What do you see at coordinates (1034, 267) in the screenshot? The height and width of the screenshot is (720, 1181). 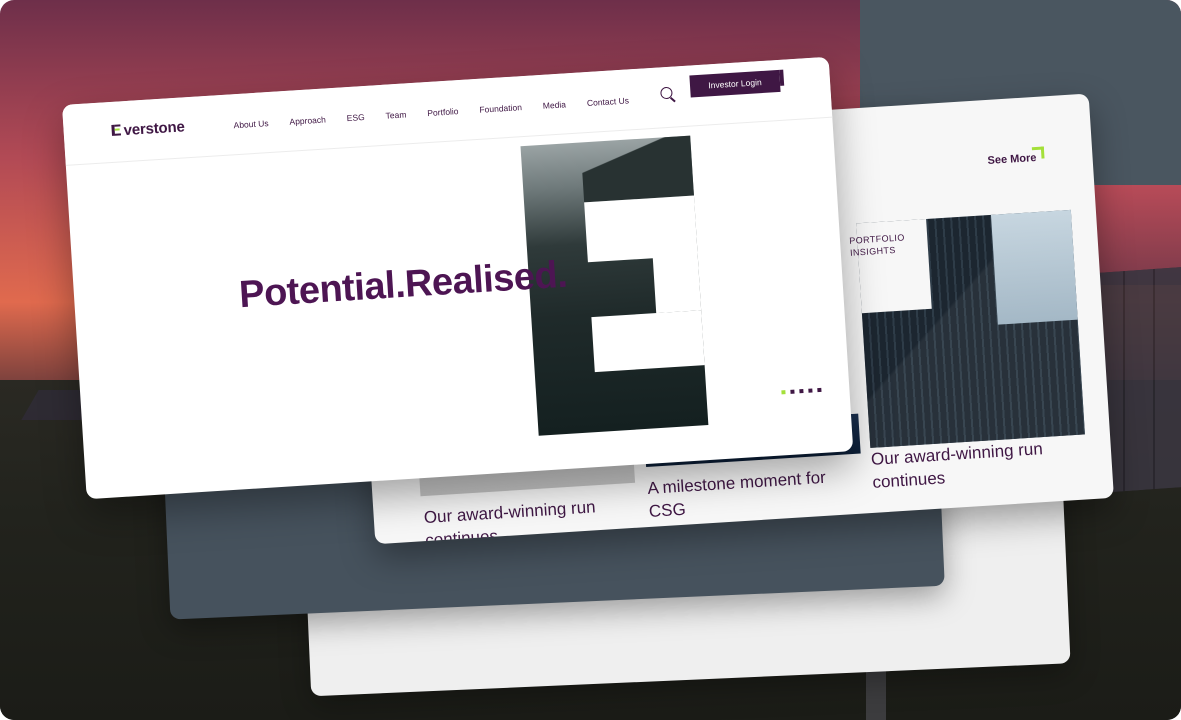 I see `tower-sky` at bounding box center [1034, 267].